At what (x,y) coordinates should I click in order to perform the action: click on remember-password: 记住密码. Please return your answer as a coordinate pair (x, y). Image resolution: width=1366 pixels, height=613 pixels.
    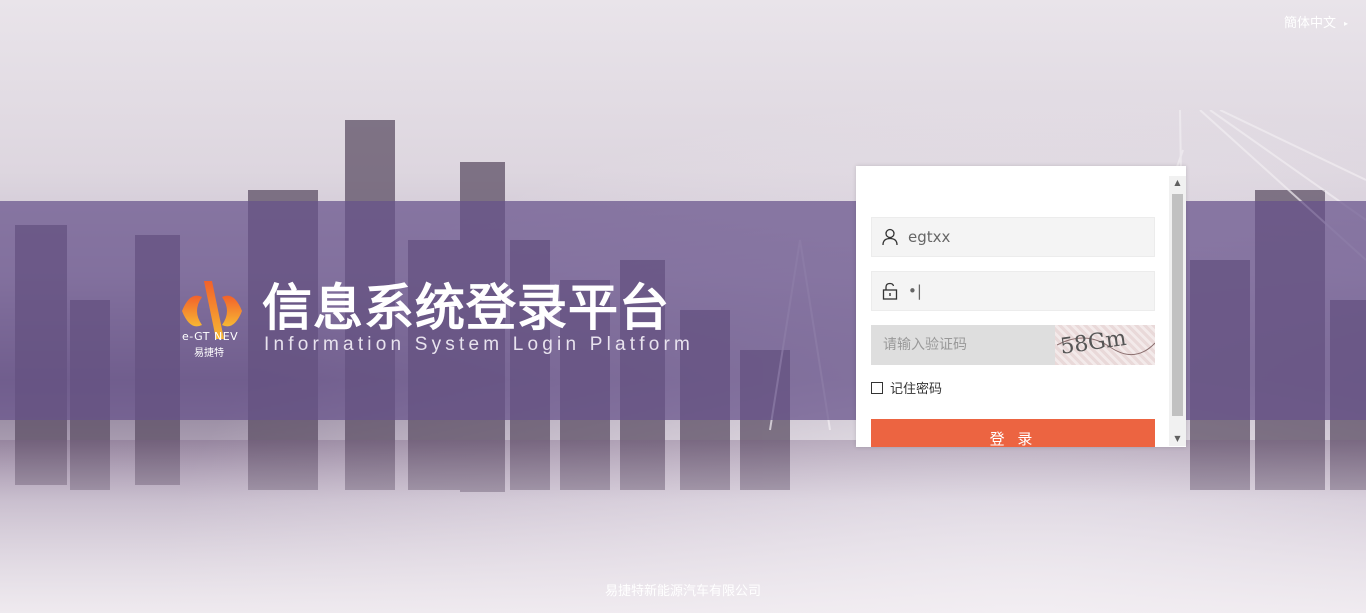
    Looking at the image, I should click on (906, 387).